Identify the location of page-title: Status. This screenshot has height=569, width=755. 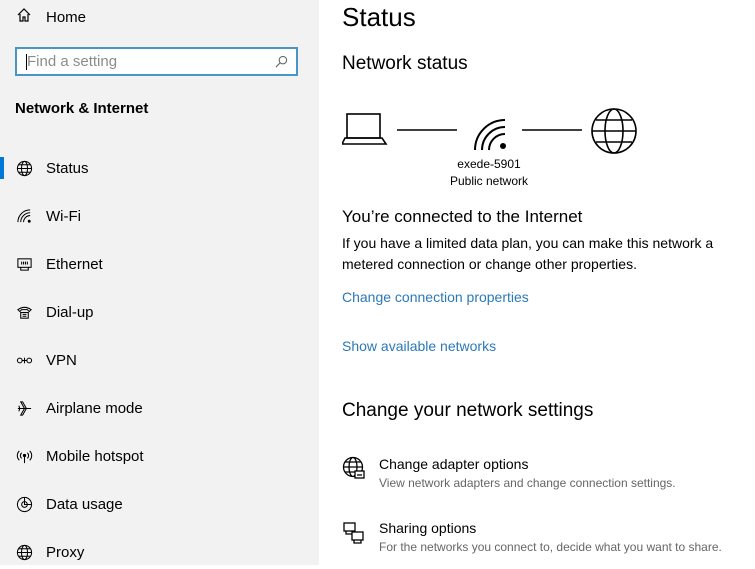
(379, 17).